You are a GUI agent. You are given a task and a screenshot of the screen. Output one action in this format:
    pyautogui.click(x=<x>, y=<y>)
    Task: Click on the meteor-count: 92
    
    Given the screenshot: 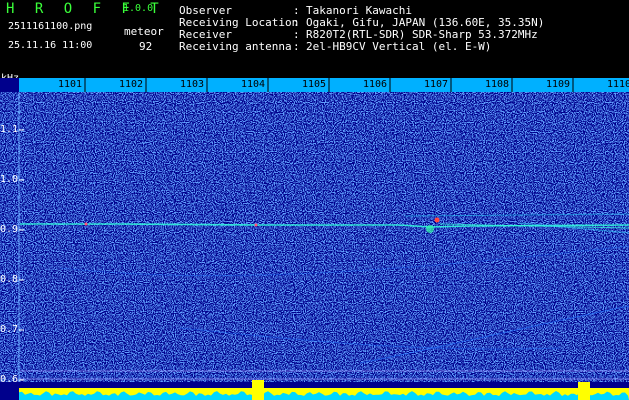 What is the action you would take?
    pyautogui.click(x=146, y=46)
    